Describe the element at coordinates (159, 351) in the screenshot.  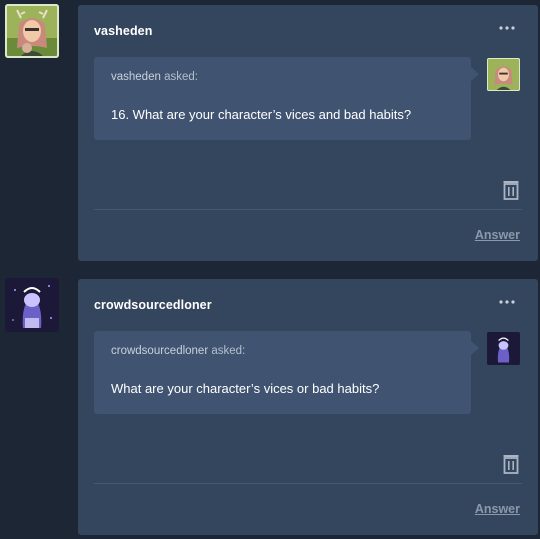
I see `asker-name: crowdsourcedloner` at that location.